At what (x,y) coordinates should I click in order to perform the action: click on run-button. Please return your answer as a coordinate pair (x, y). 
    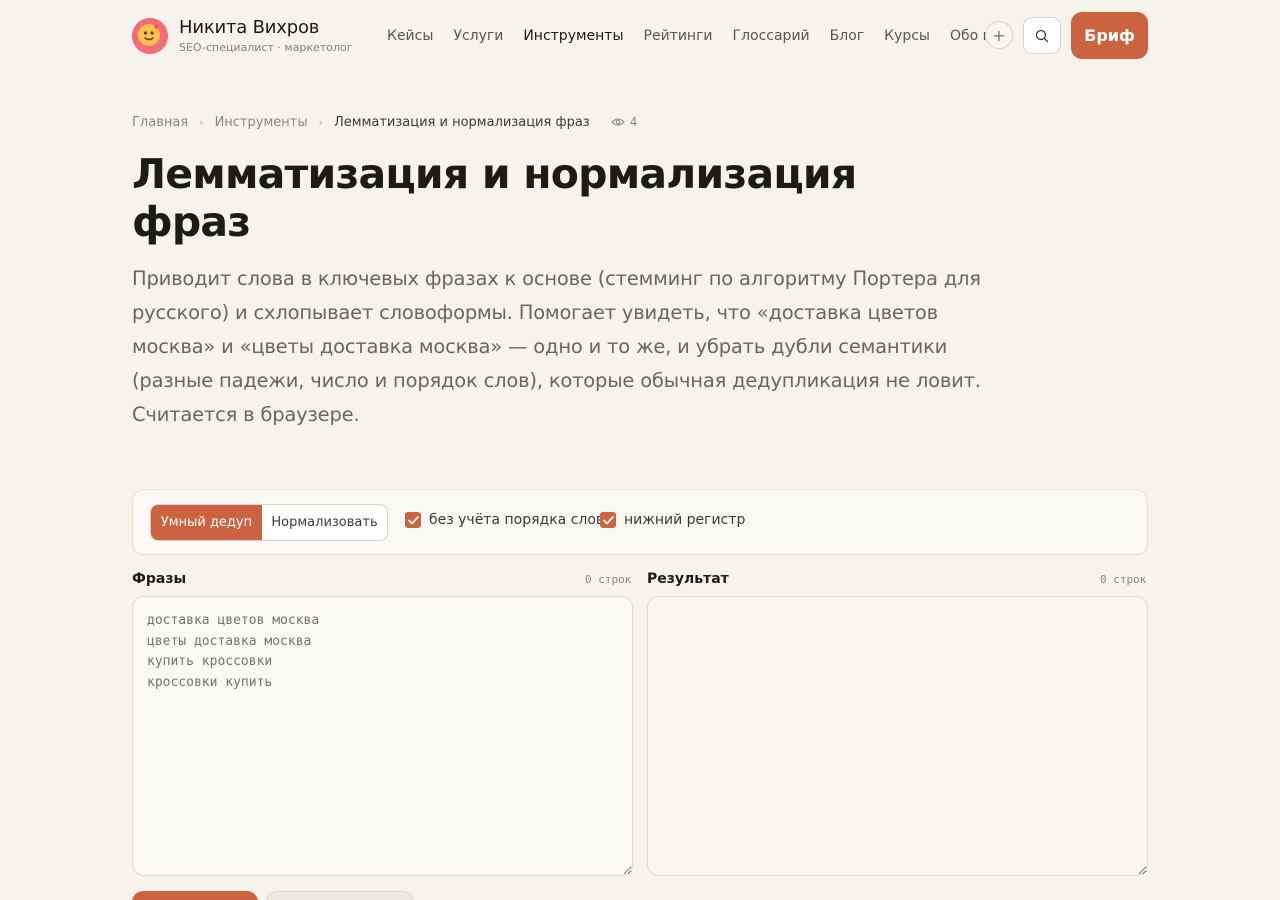
    Looking at the image, I should click on (195, 895).